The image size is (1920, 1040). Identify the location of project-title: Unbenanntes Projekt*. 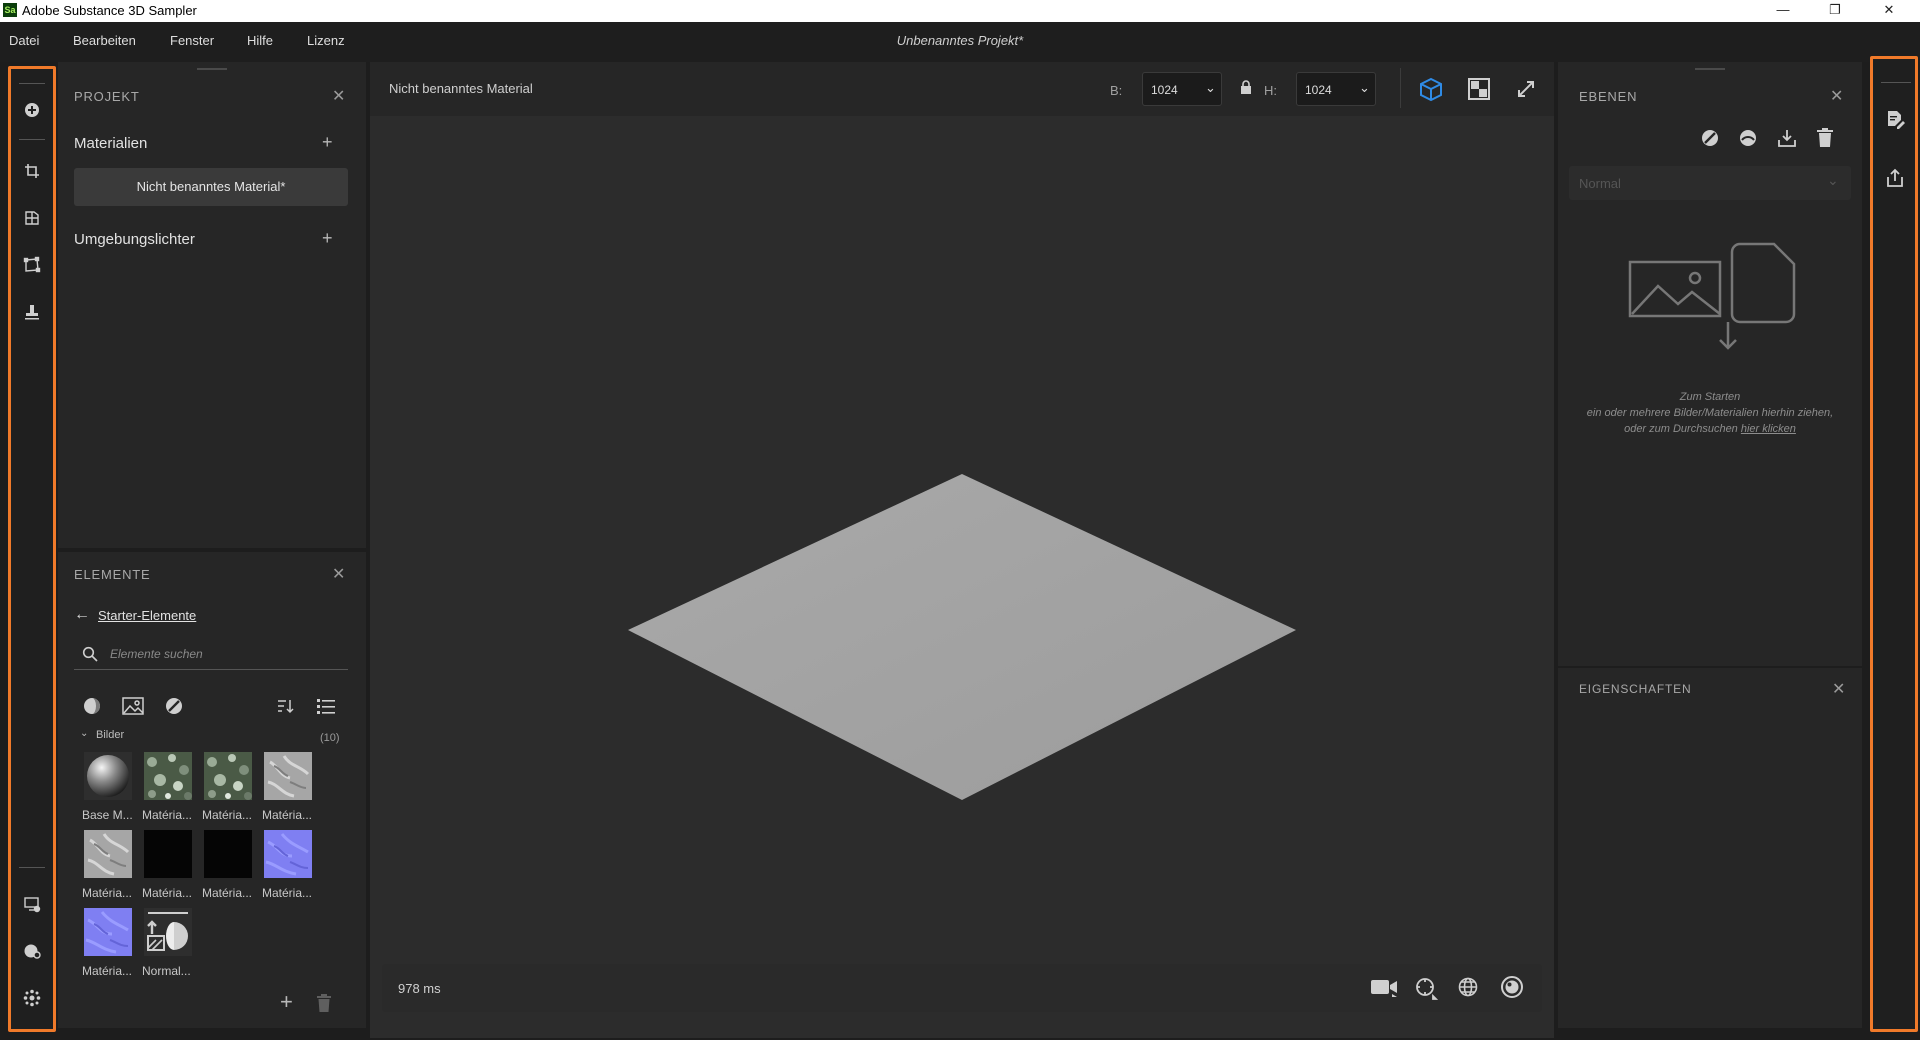
(960, 40).